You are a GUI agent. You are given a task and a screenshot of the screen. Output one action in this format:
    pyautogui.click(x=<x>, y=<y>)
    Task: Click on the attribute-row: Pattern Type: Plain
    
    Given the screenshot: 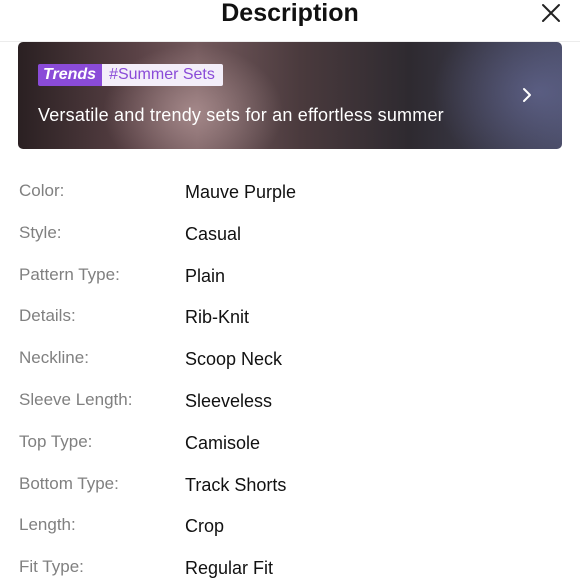 What is the action you would take?
    pyautogui.click(x=290, y=275)
    